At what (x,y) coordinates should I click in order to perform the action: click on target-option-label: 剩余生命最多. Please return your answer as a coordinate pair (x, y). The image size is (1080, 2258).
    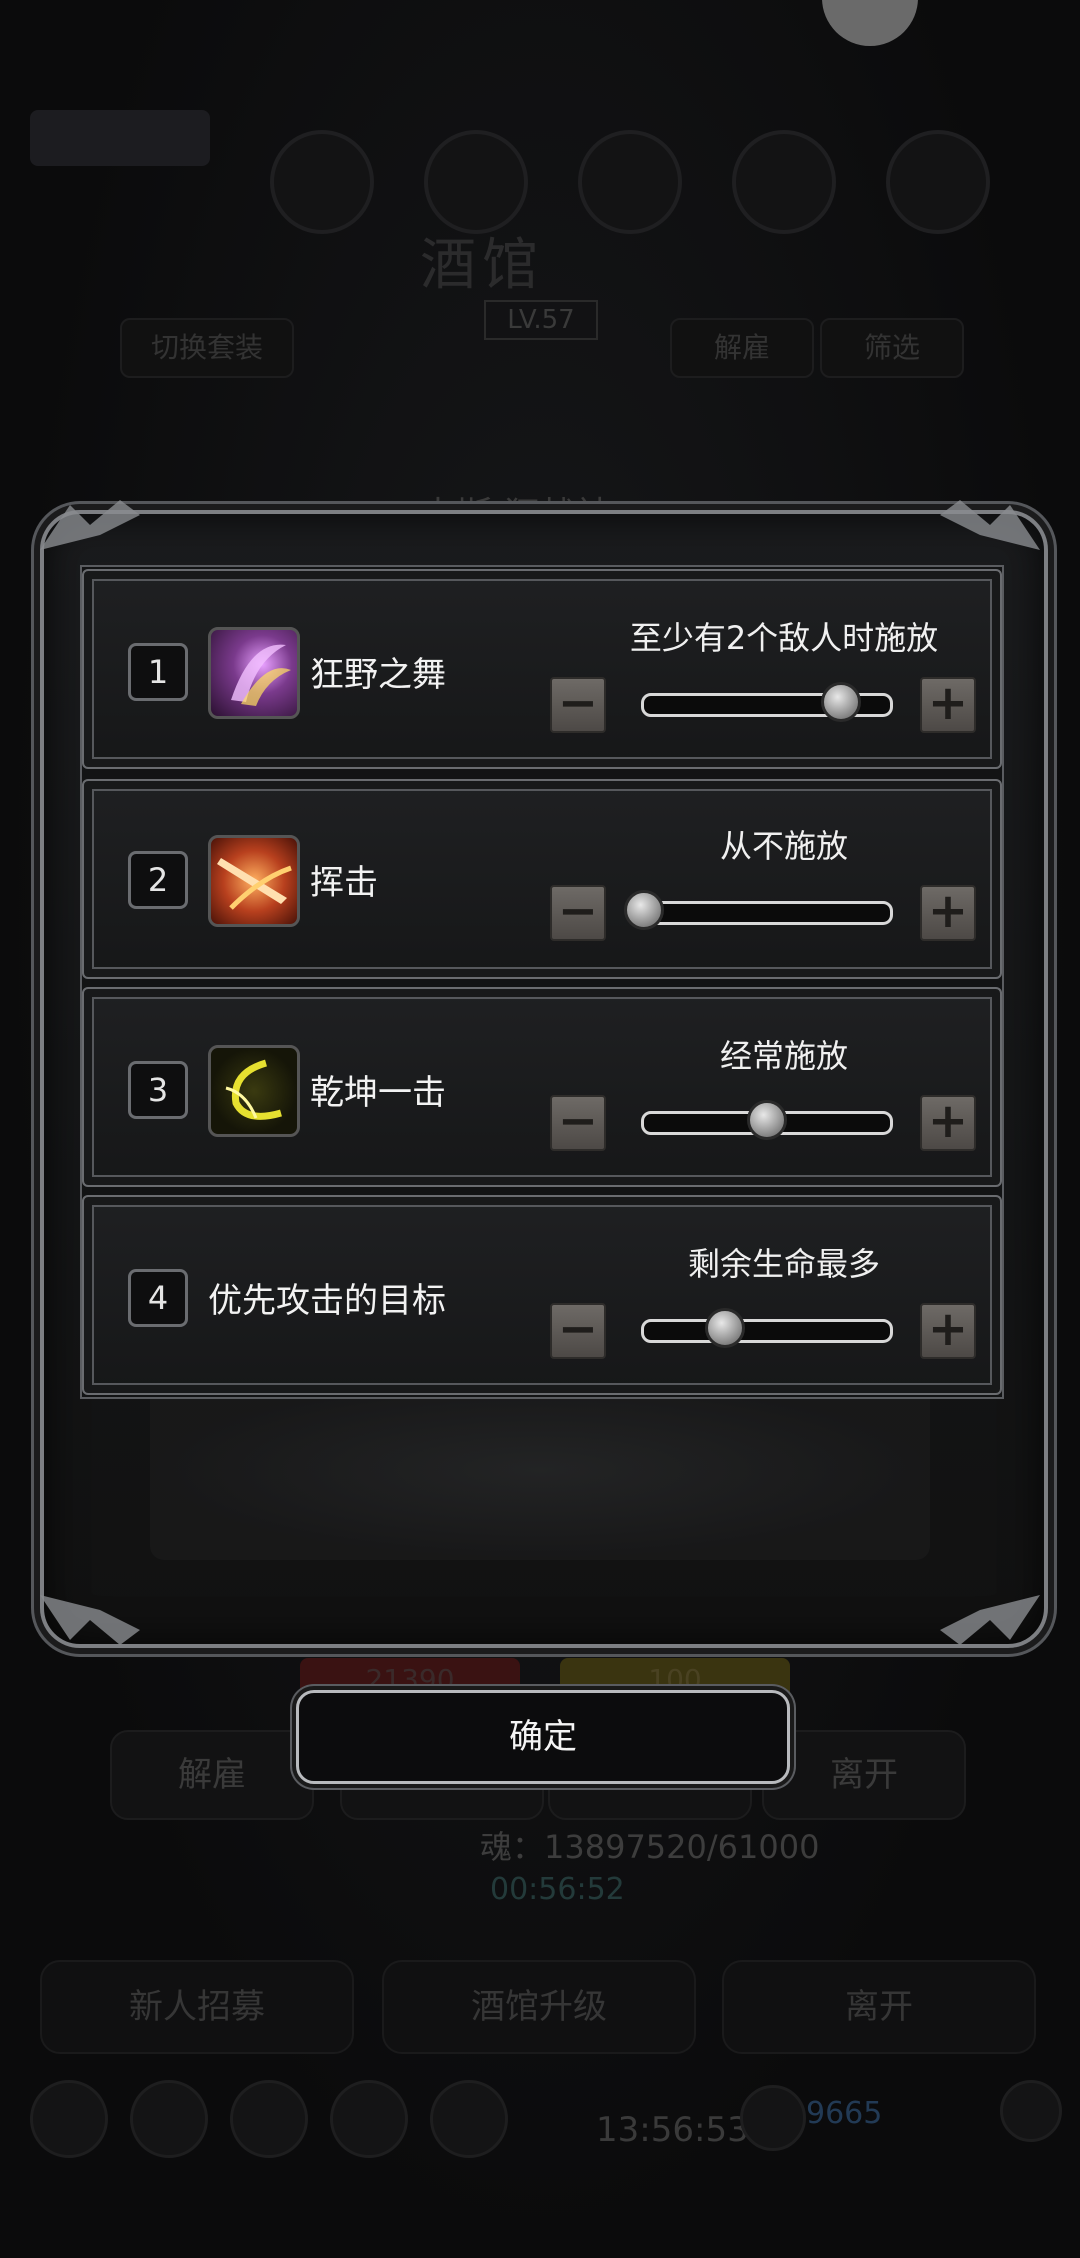
    Looking at the image, I should click on (783, 1264).